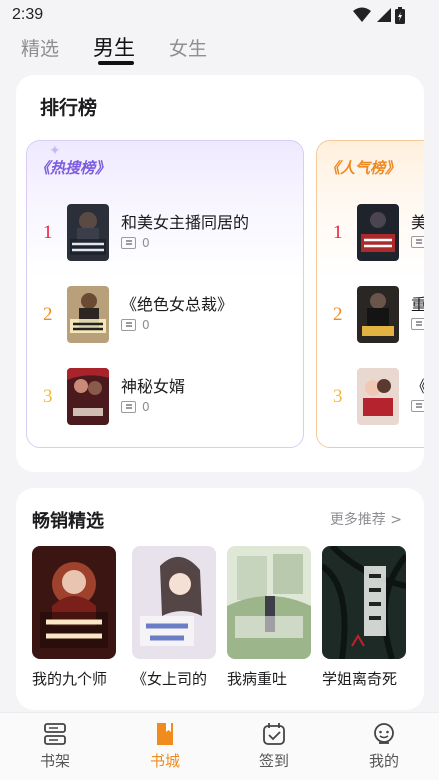 This screenshot has width=439, height=780. What do you see at coordinates (219, 746) in the screenshot?
I see `bottom-nav: 书架 书城 签到 我的` at bounding box center [219, 746].